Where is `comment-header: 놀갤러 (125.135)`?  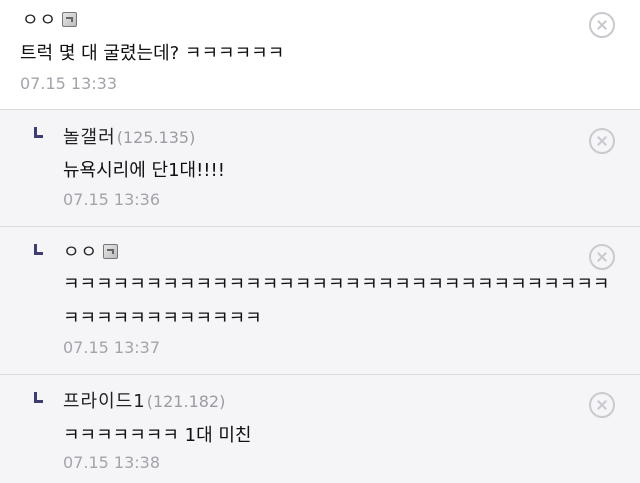 comment-header: 놀갤러 (125.135) is located at coordinates (129, 136).